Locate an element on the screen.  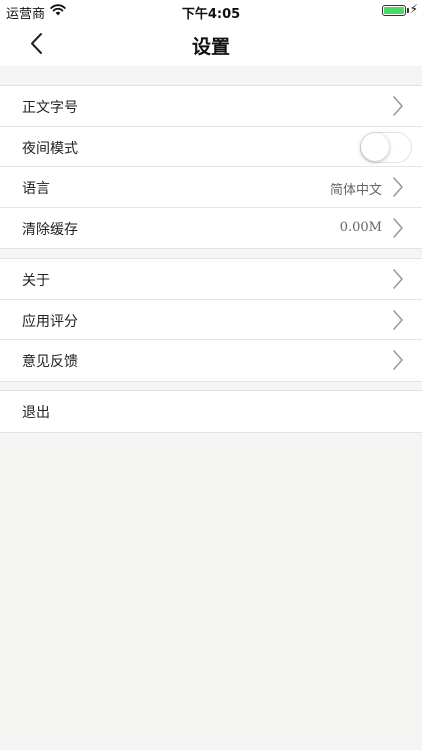
charging-bolt-icon: ⚡ is located at coordinates (413, 9).